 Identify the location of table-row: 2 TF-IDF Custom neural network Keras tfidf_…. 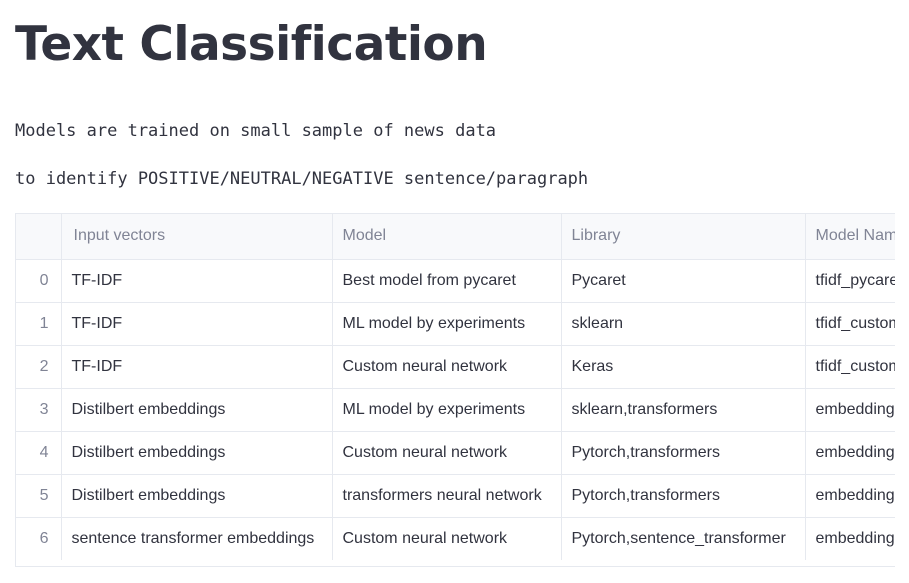
(455, 367).